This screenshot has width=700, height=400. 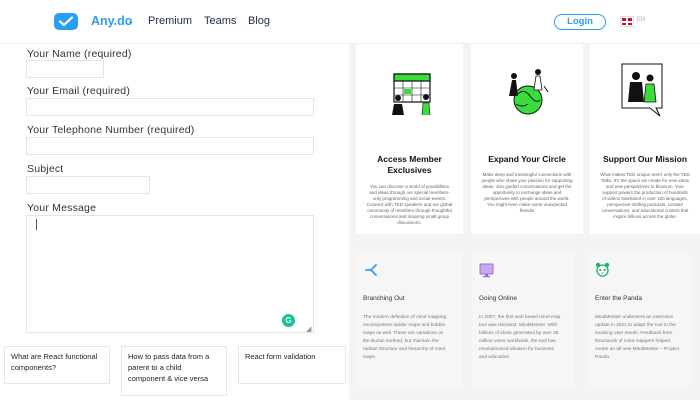 What do you see at coordinates (641, 20) in the screenshot?
I see `language-code: EN` at bounding box center [641, 20].